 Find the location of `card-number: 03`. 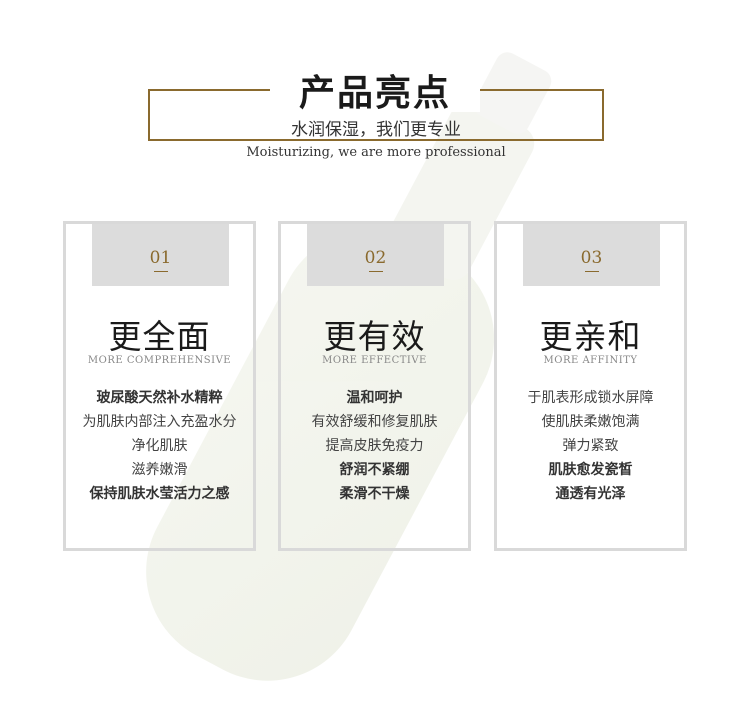

card-number: 03 is located at coordinates (591, 260).